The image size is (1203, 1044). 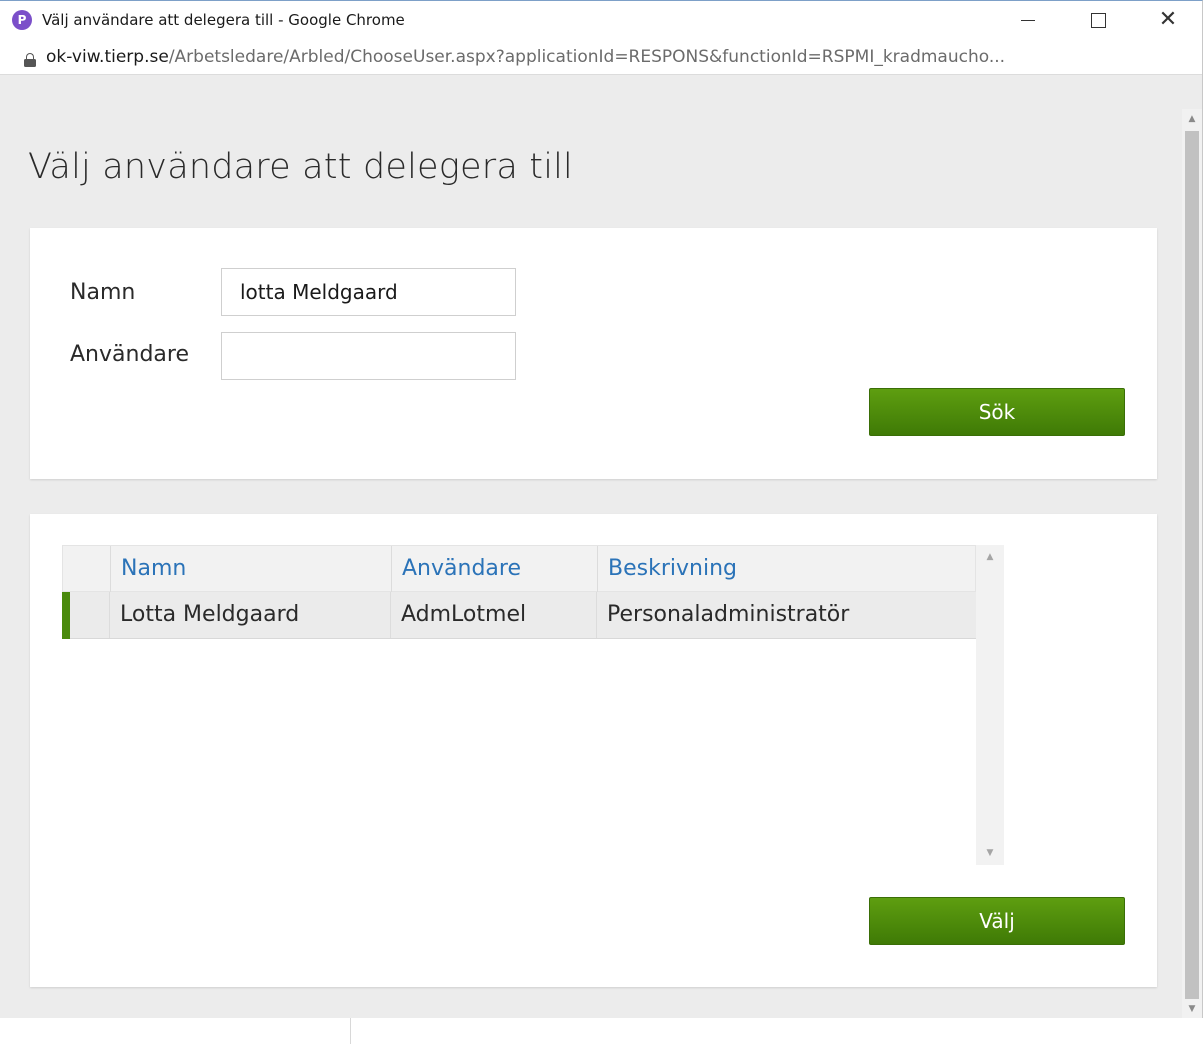 I want to click on page-scrollbar: ▲ ▼, so click(x=1192, y=564).